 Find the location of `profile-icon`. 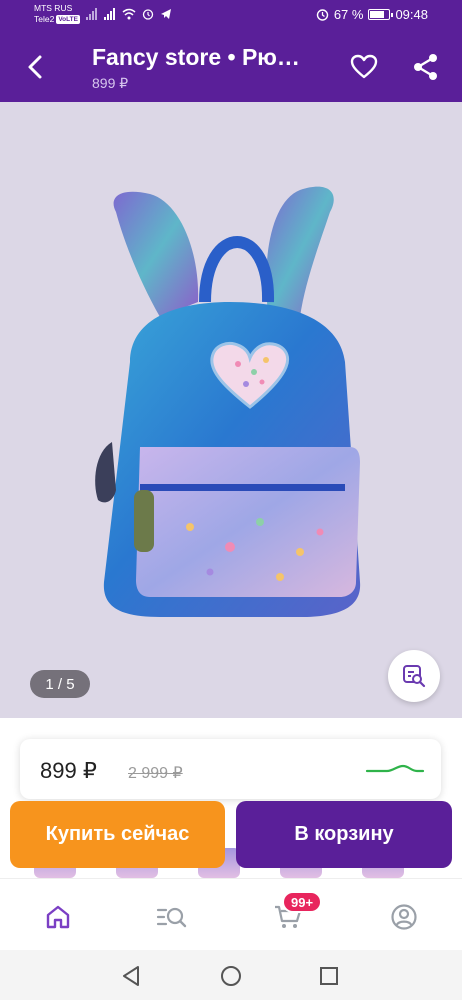

profile-icon is located at coordinates (404, 917).